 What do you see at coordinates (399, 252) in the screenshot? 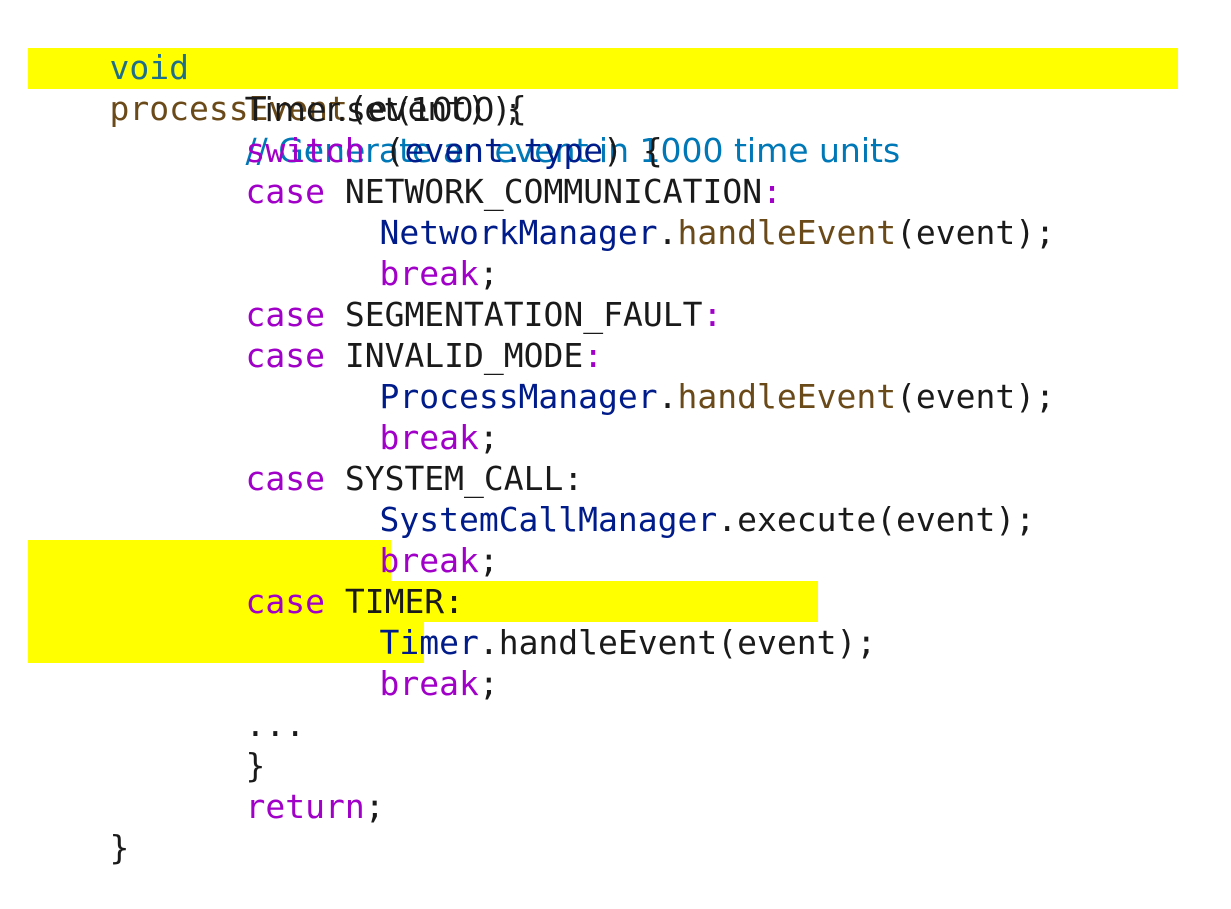
I see `code-line-6: break;` at bounding box center [399, 252].